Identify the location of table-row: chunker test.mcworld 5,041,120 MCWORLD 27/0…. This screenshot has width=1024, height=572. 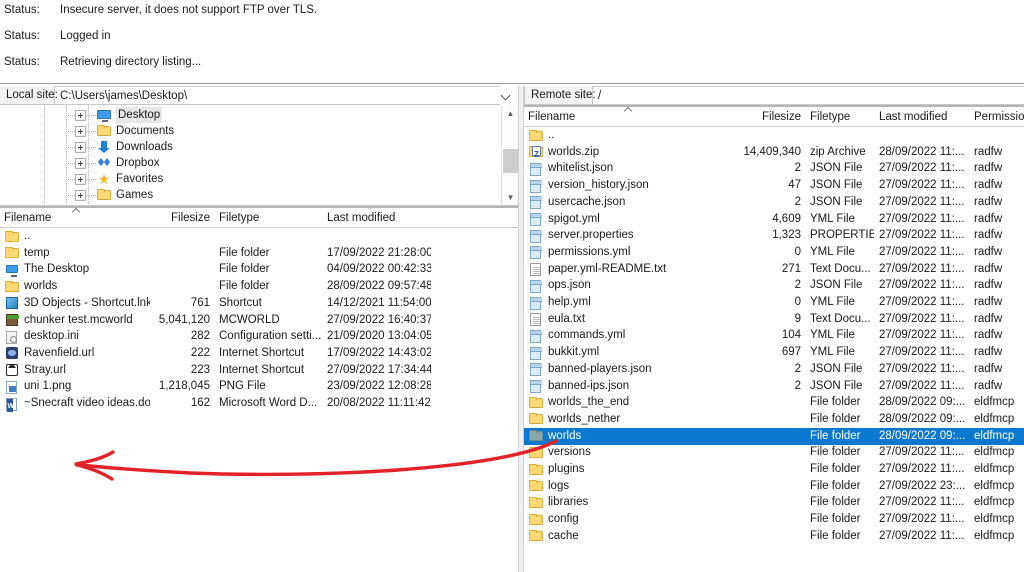
(259, 320).